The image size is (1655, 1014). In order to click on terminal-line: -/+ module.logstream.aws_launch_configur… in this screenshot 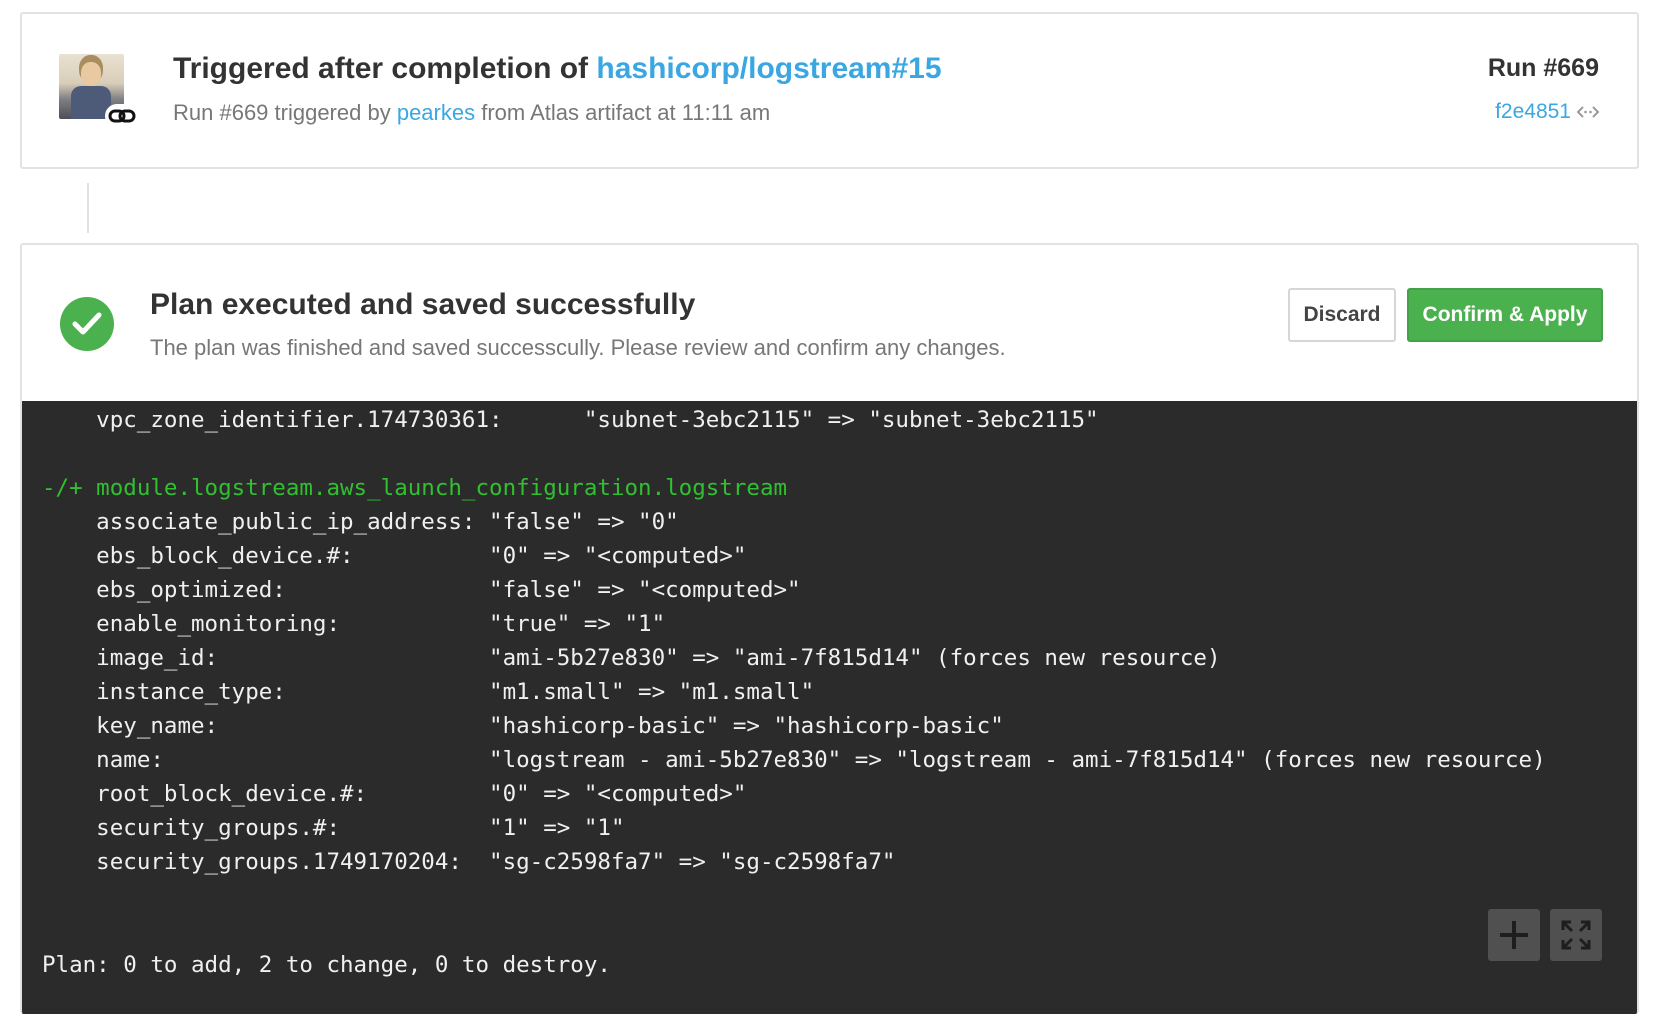, I will do `click(415, 488)`.